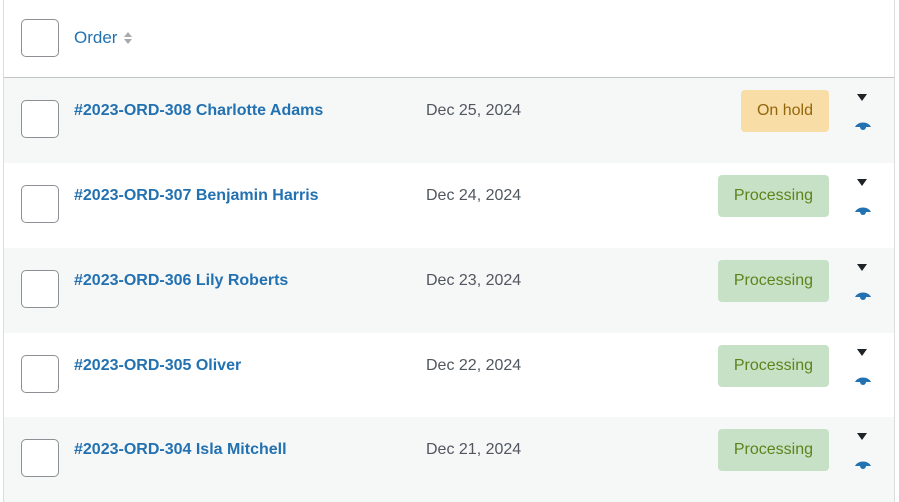  Describe the element at coordinates (128, 38) in the screenshot. I see `sort-arrows-icon` at that location.